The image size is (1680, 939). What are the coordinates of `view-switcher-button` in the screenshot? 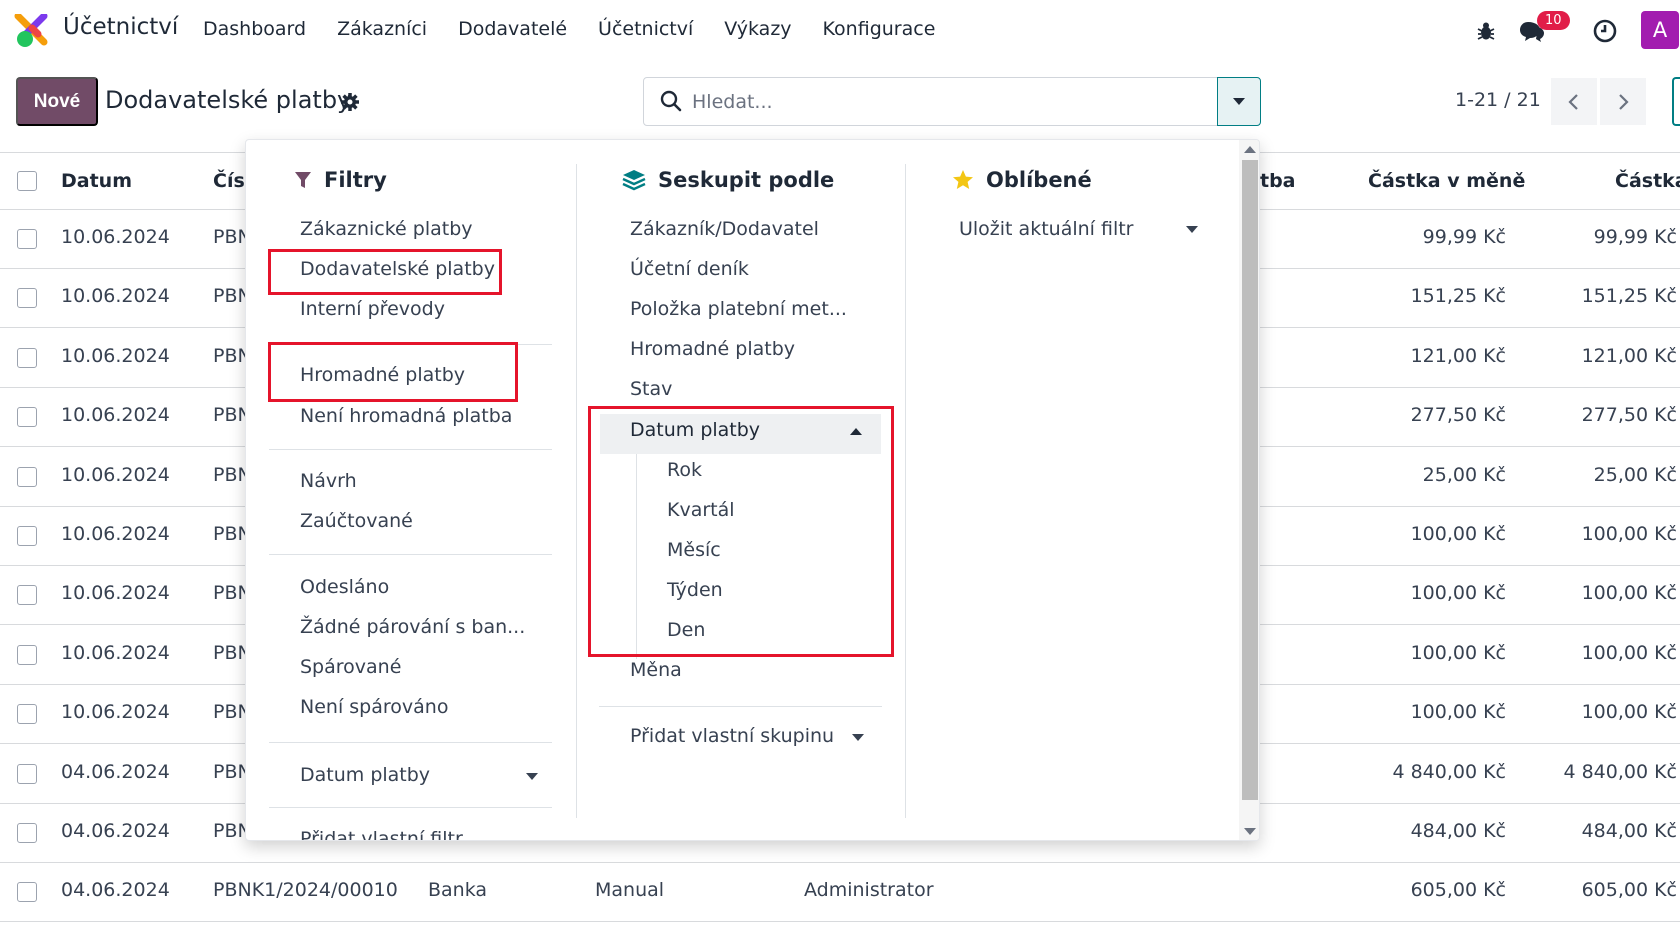 It's located at (1676, 101).